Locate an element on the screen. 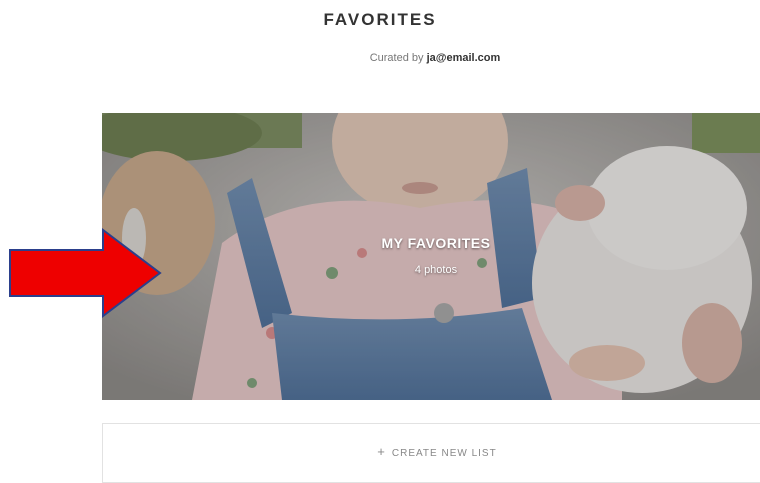  photo-count: 4 photos is located at coordinates (436, 270).